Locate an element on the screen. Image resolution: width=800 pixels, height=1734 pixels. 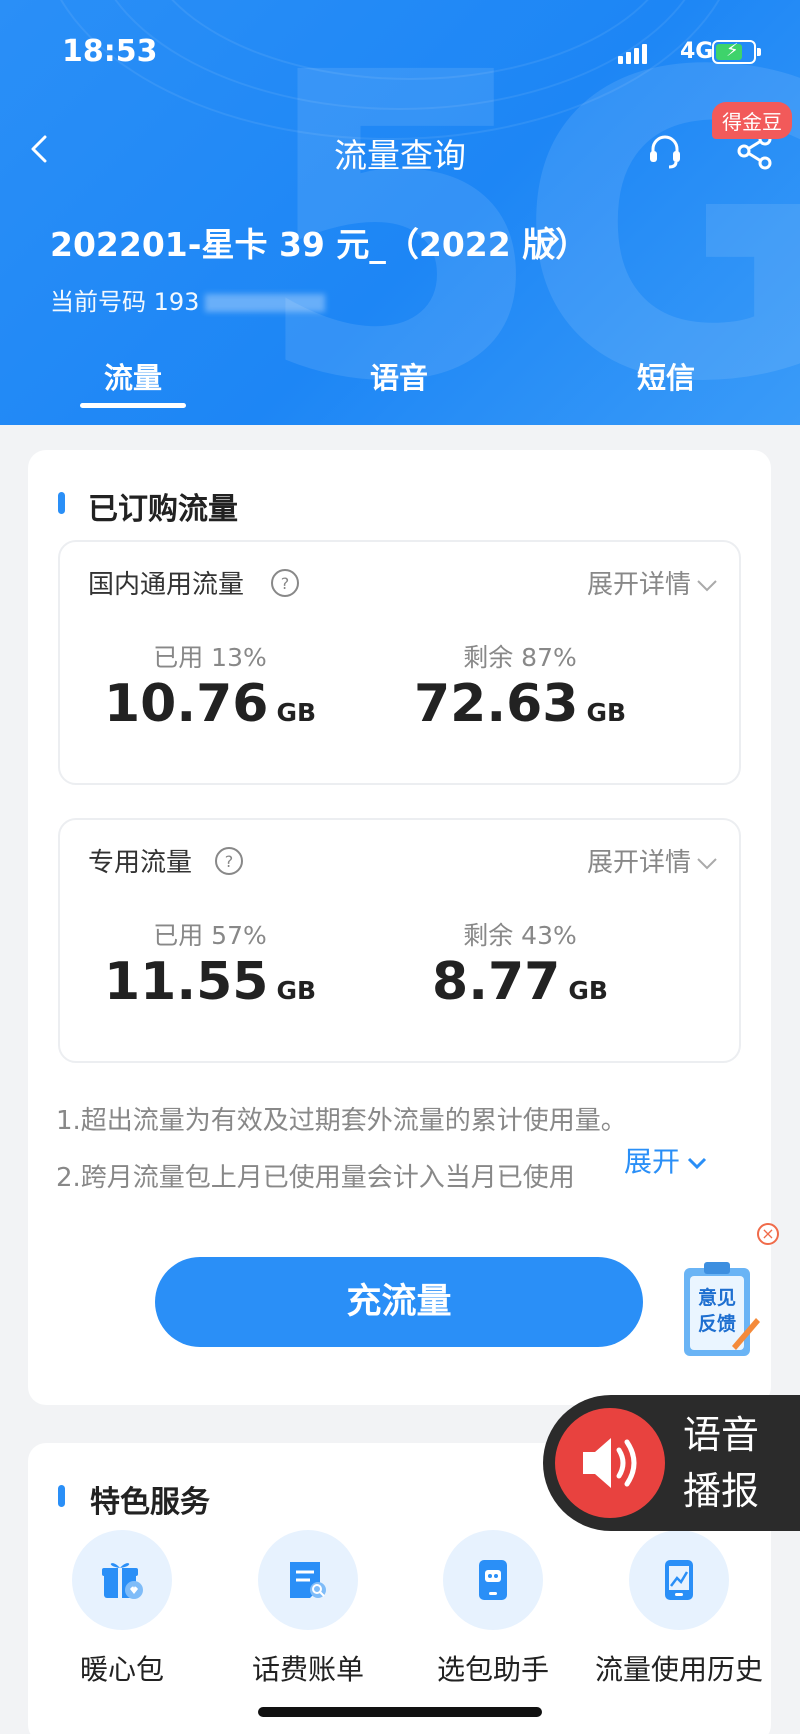
service-package-assistant: 选包助手 is located at coordinates (493, 1609).